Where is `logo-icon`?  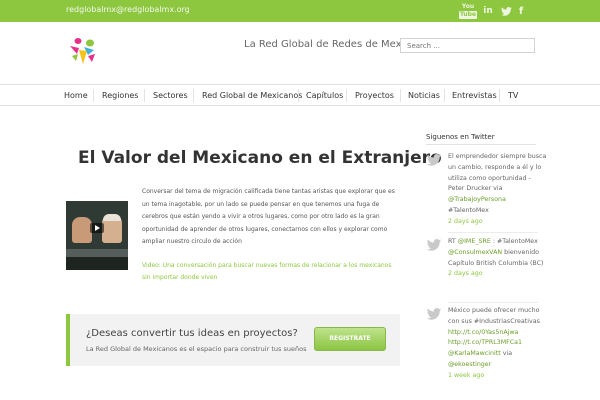
logo-icon is located at coordinates (82, 51).